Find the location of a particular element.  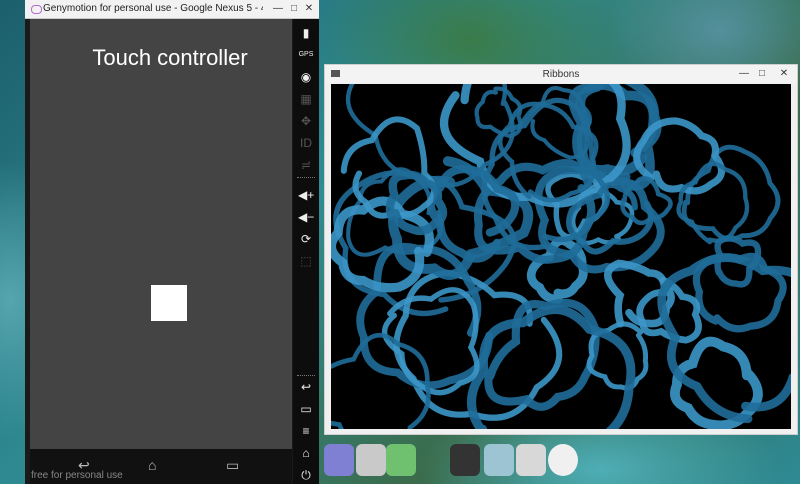

move-icon: ✥ is located at coordinates (306, 121).